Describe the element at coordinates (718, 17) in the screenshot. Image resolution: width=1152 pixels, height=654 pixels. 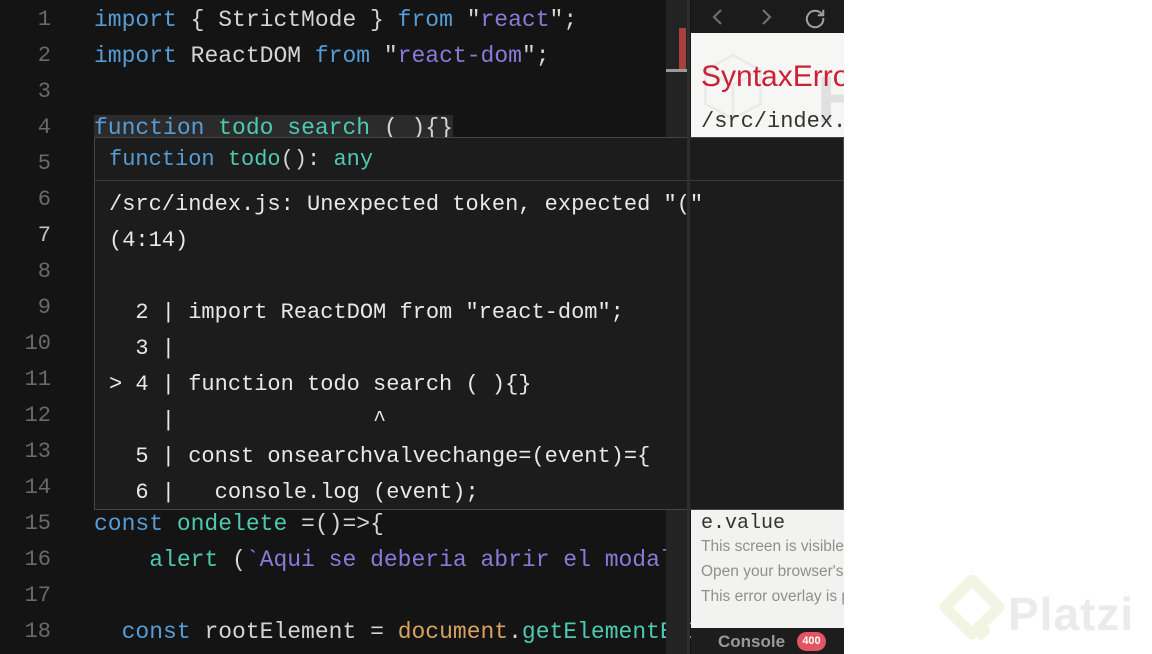
I see `back-icon` at that location.